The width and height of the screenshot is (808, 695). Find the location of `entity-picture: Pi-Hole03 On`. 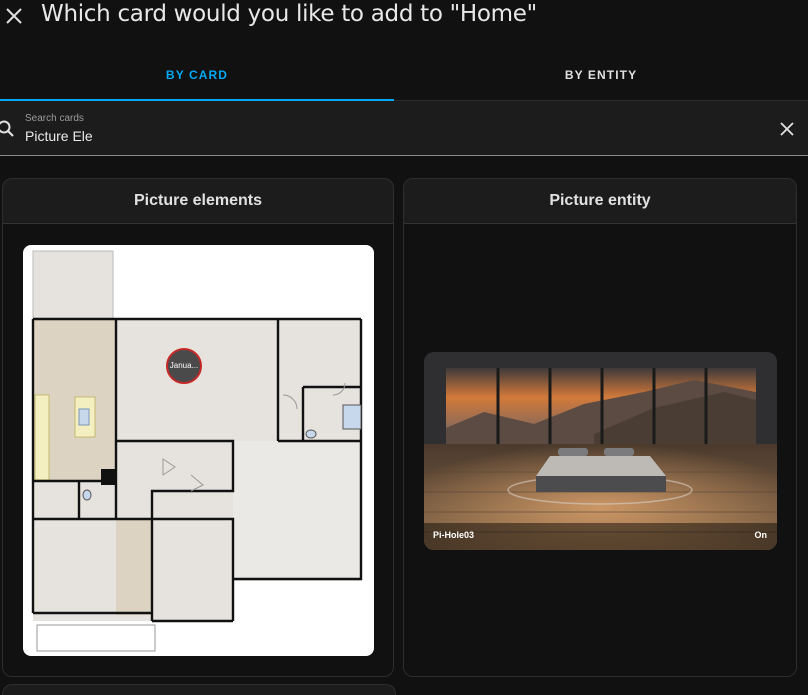

entity-picture: Pi-Hole03 On is located at coordinates (600, 451).